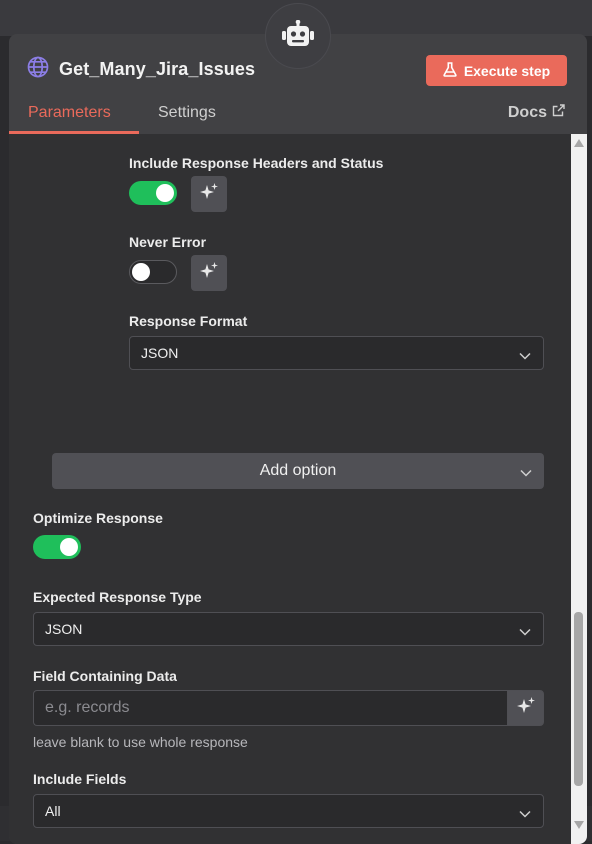 The image size is (592, 844). I want to click on include-headers-ai-button, so click(209, 194).